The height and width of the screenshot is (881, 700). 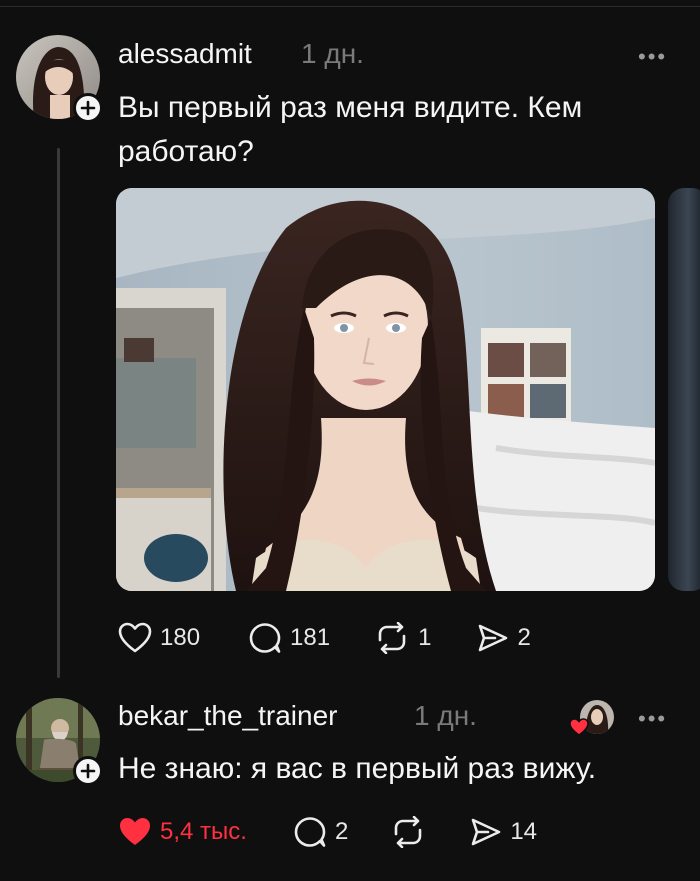 I want to click on reply-comment-count: 2, so click(x=341, y=831).